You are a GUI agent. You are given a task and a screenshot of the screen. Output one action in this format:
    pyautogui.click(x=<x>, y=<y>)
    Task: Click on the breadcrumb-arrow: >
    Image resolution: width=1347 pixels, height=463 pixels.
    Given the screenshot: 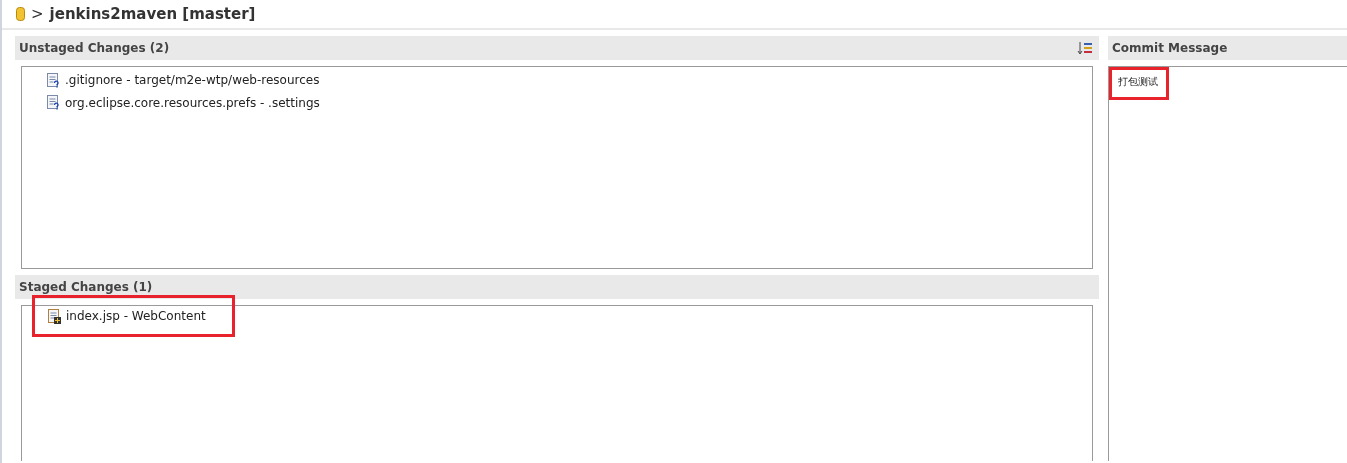 What is the action you would take?
    pyautogui.click(x=37, y=14)
    